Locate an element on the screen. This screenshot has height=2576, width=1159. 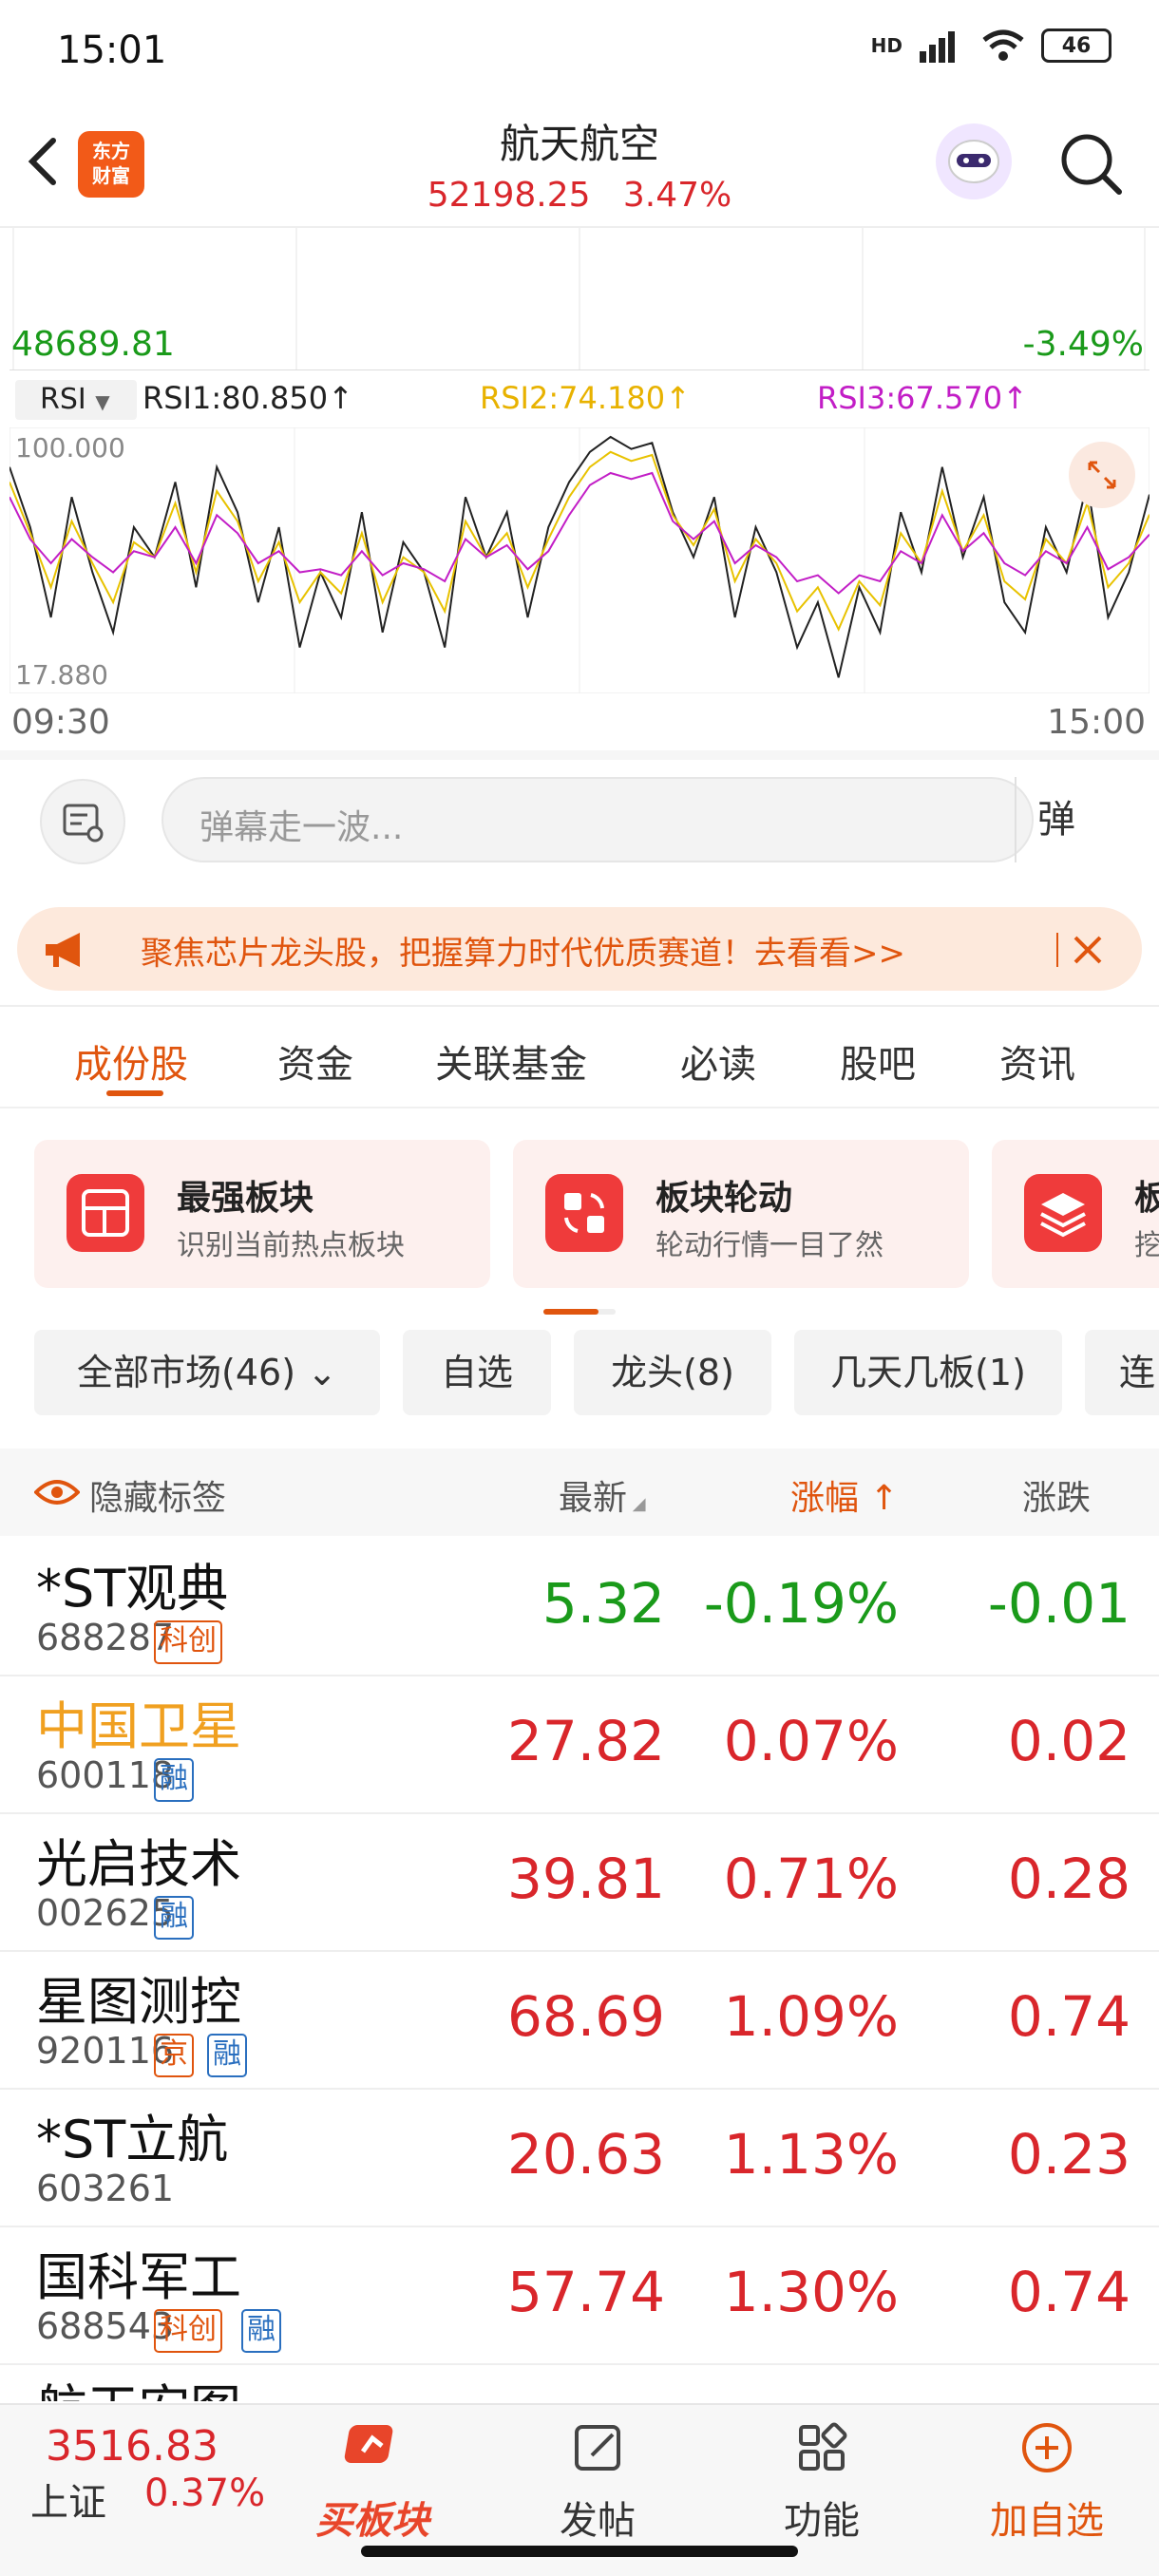
nav-post: 发帖 is located at coordinates (598, 2481).